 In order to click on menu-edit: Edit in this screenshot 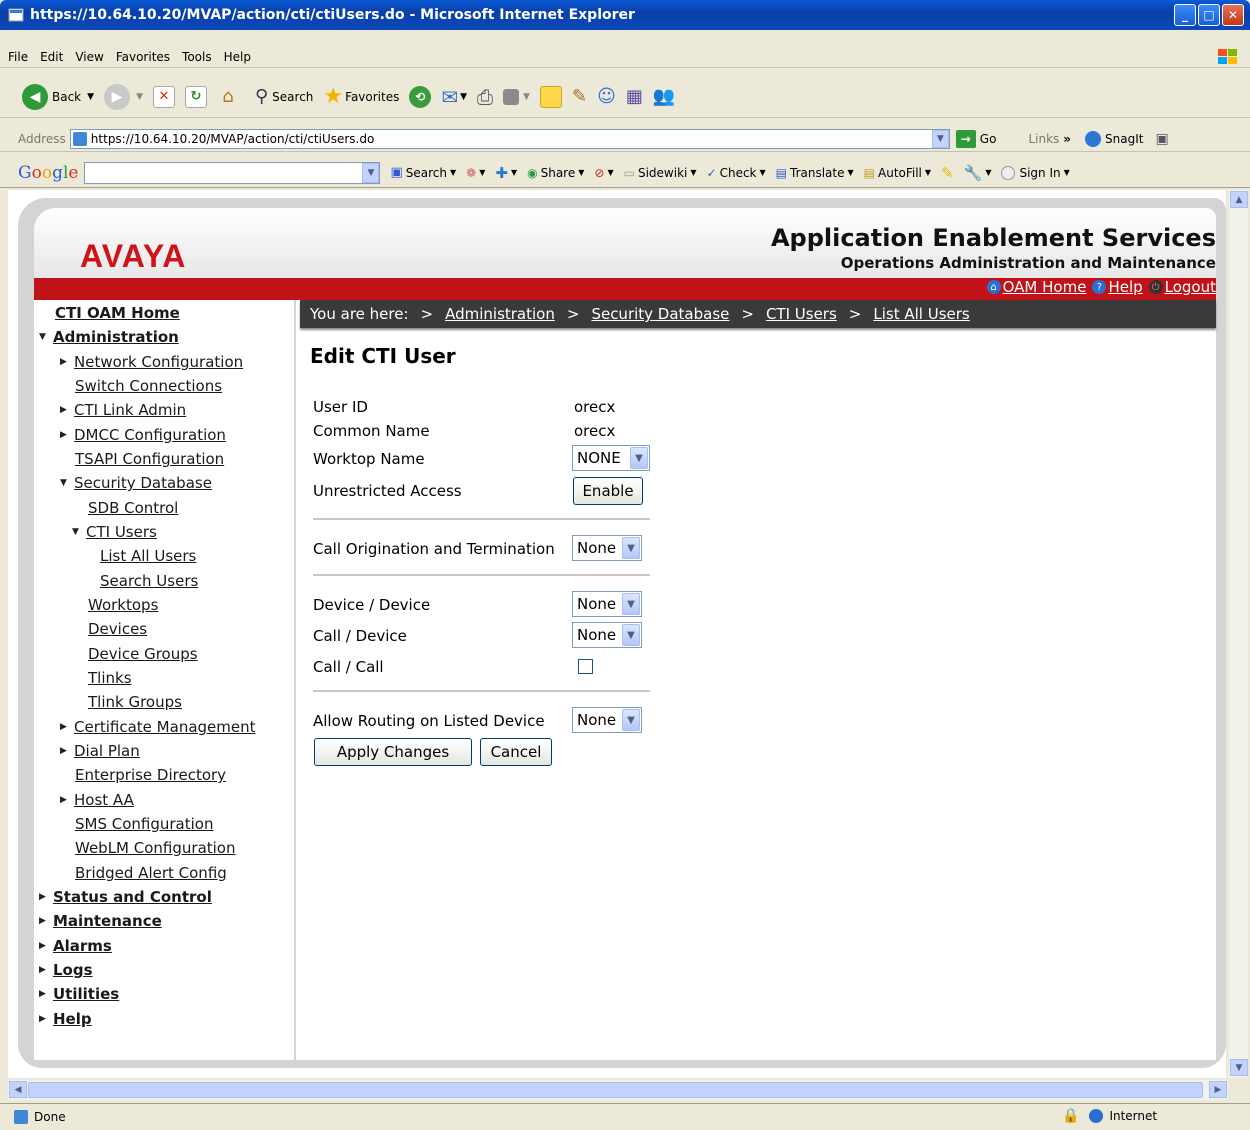, I will do `click(51, 57)`.